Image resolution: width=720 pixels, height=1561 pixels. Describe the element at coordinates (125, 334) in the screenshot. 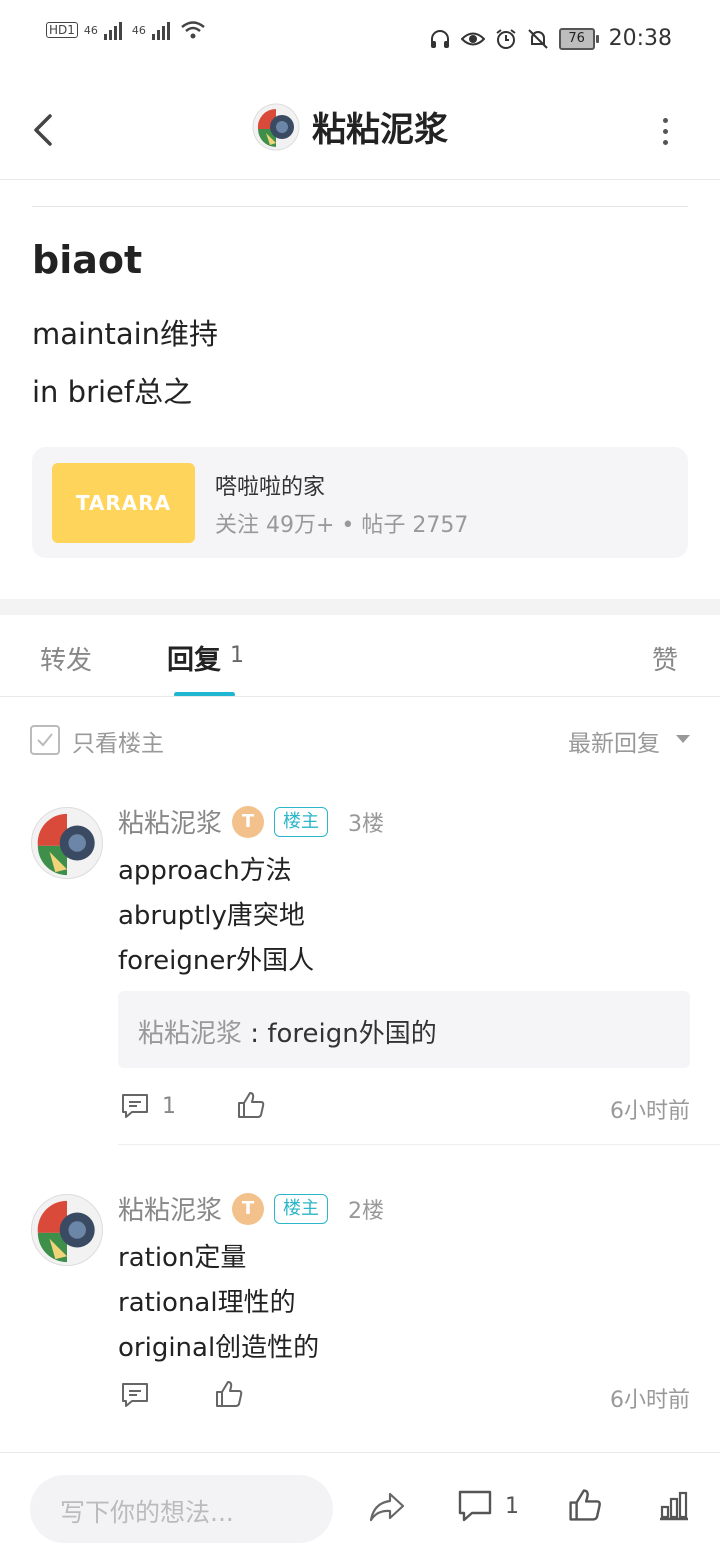

I see `post-body-line: maintain维持` at that location.